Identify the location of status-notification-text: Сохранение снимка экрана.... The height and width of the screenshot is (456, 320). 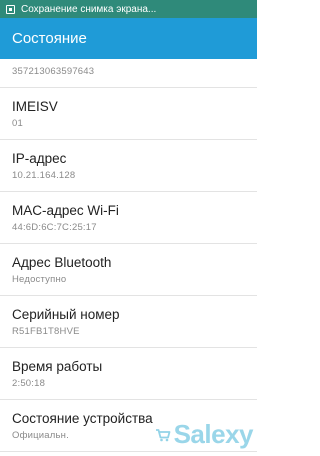
(89, 9).